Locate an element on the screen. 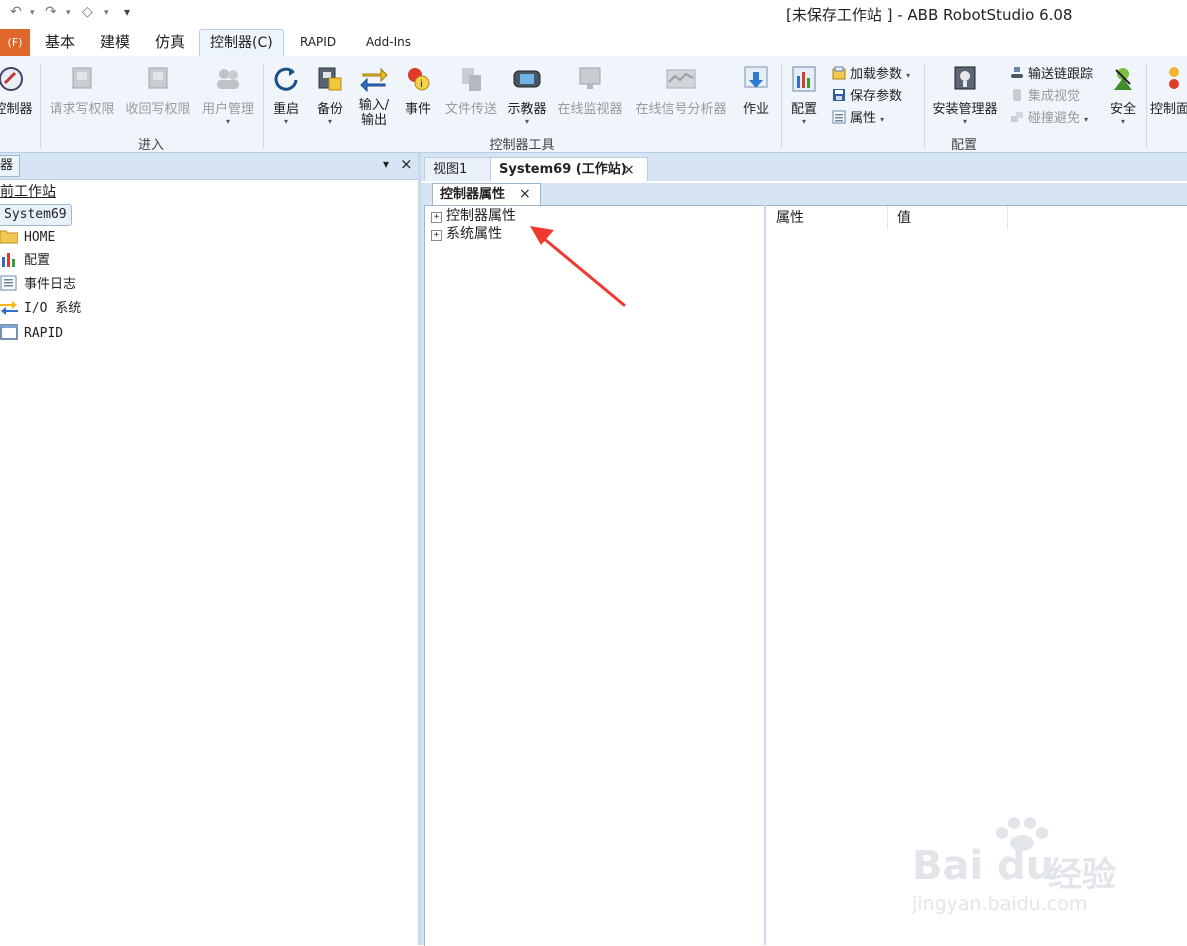 The width and height of the screenshot is (1187, 946). column-header-property: 属性 is located at coordinates (827, 218).